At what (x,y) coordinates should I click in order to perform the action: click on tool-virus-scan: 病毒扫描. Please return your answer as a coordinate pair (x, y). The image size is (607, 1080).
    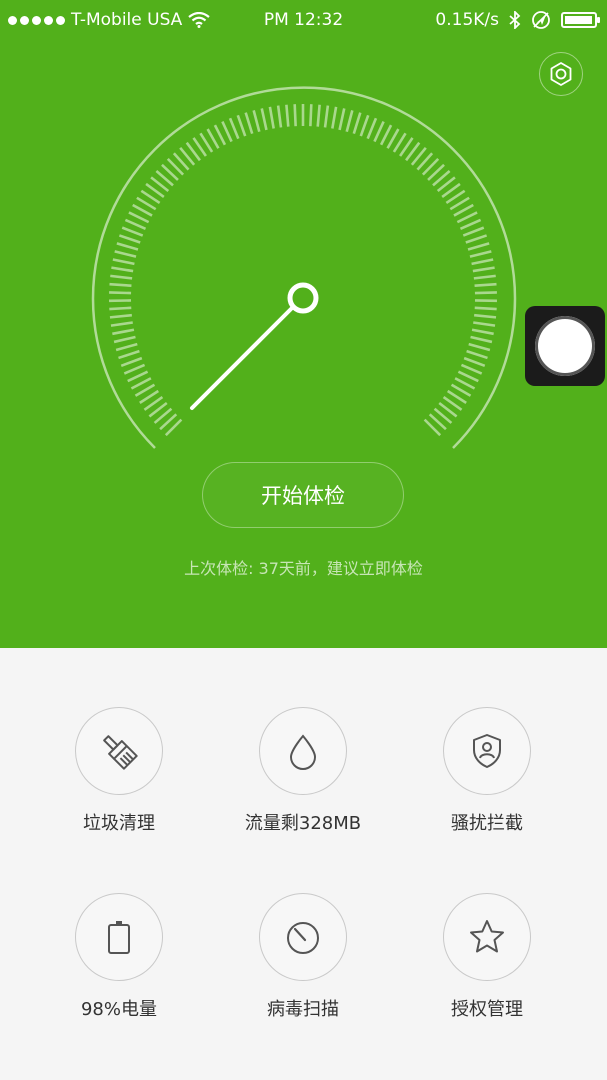
    Looking at the image, I should click on (303, 957).